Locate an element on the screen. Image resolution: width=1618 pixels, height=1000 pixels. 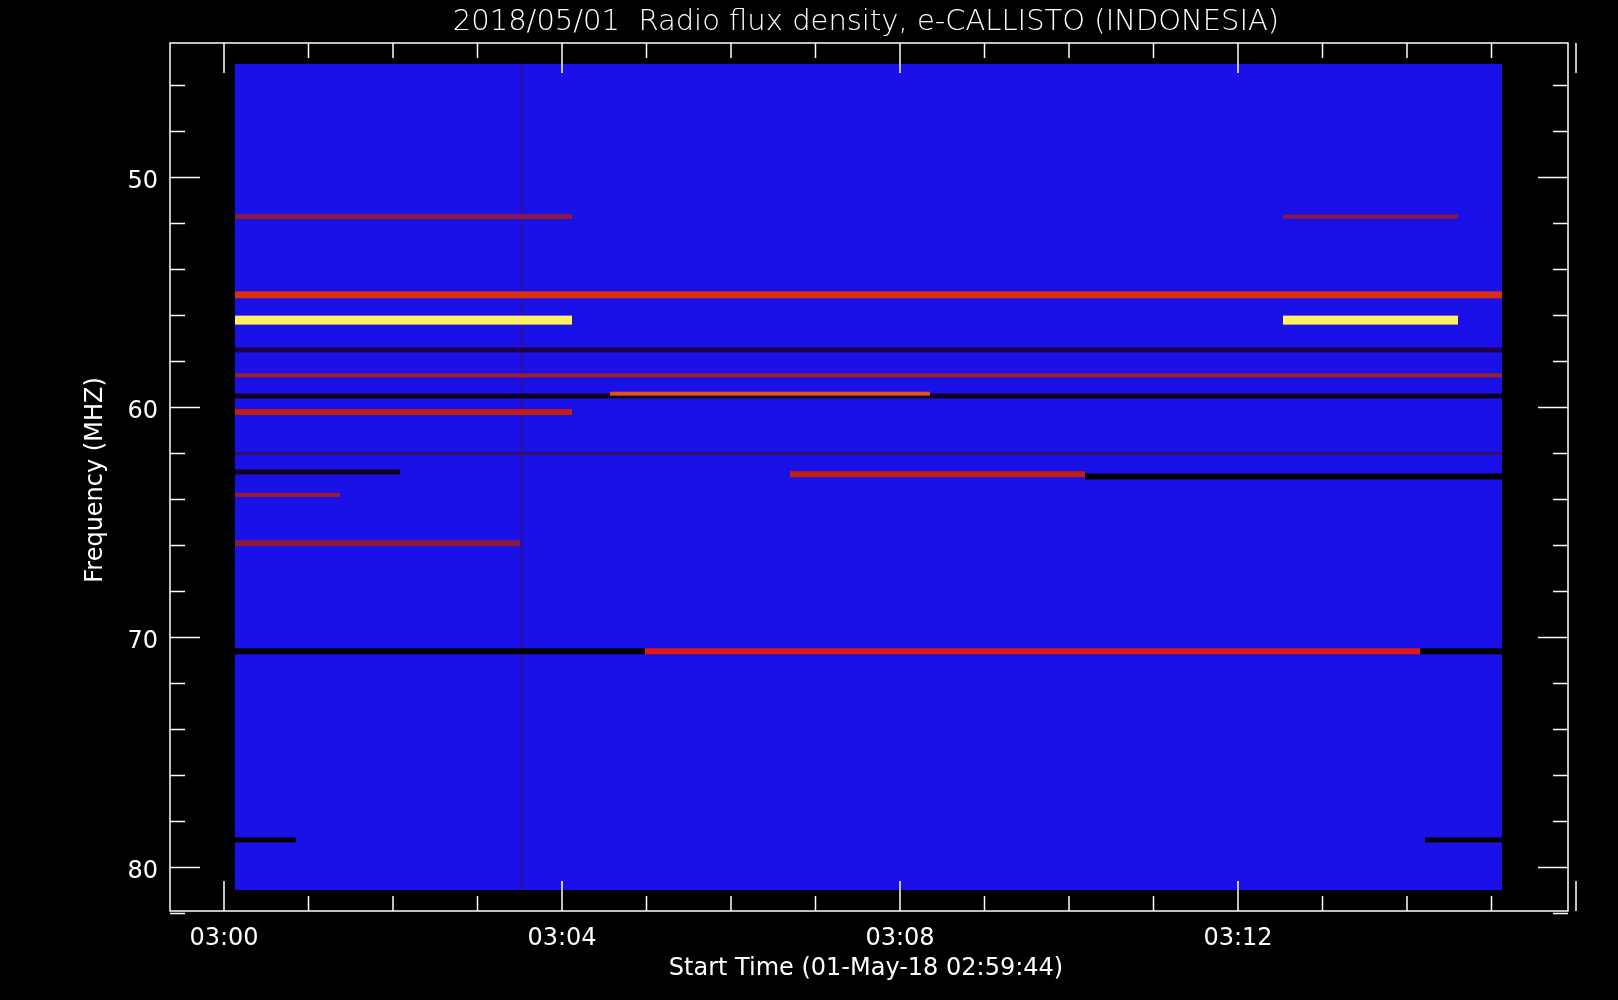
tick-label: 50 is located at coordinates (142, 179).